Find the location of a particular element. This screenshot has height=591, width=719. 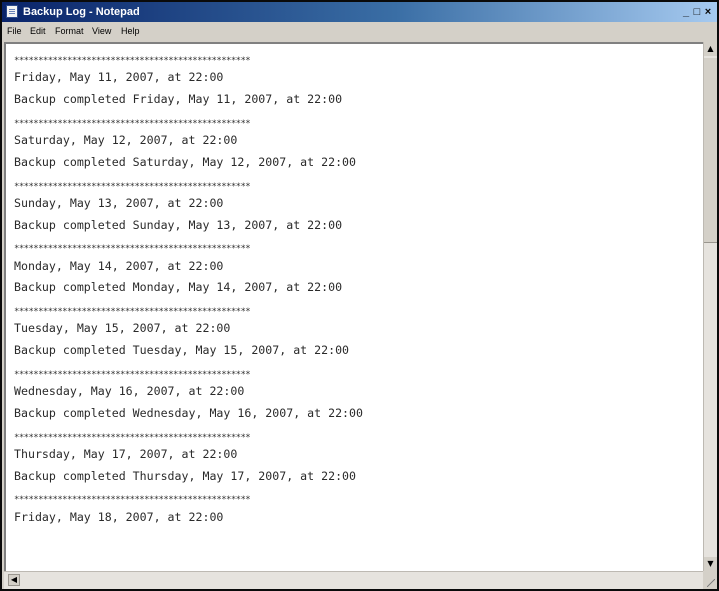

log-line: Wednesday, May 16, 2007, at 22:00 is located at coordinates (129, 391).